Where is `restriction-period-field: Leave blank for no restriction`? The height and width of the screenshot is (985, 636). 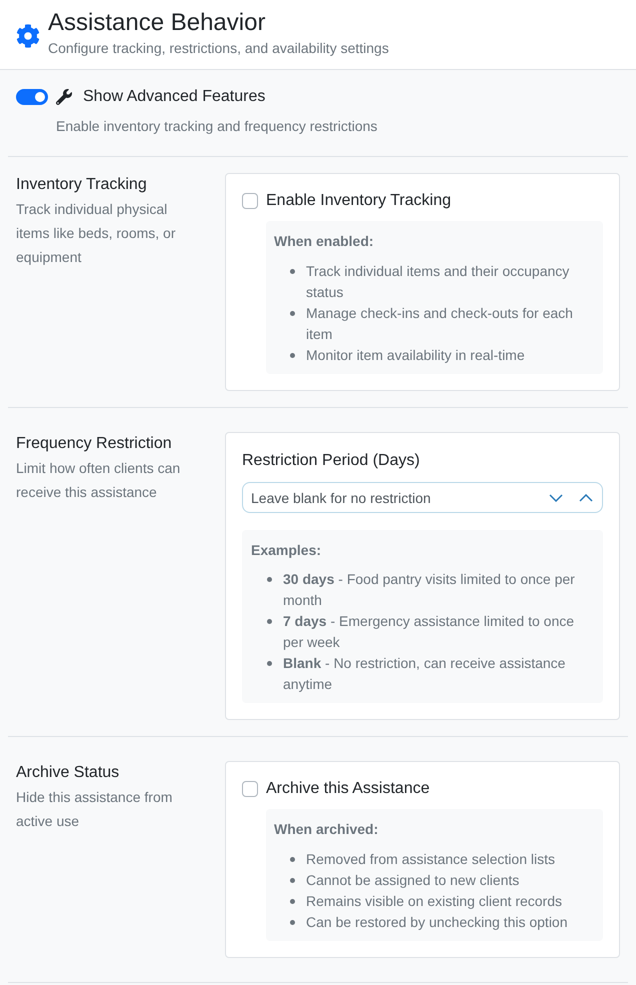 restriction-period-field: Leave blank for no restriction is located at coordinates (422, 497).